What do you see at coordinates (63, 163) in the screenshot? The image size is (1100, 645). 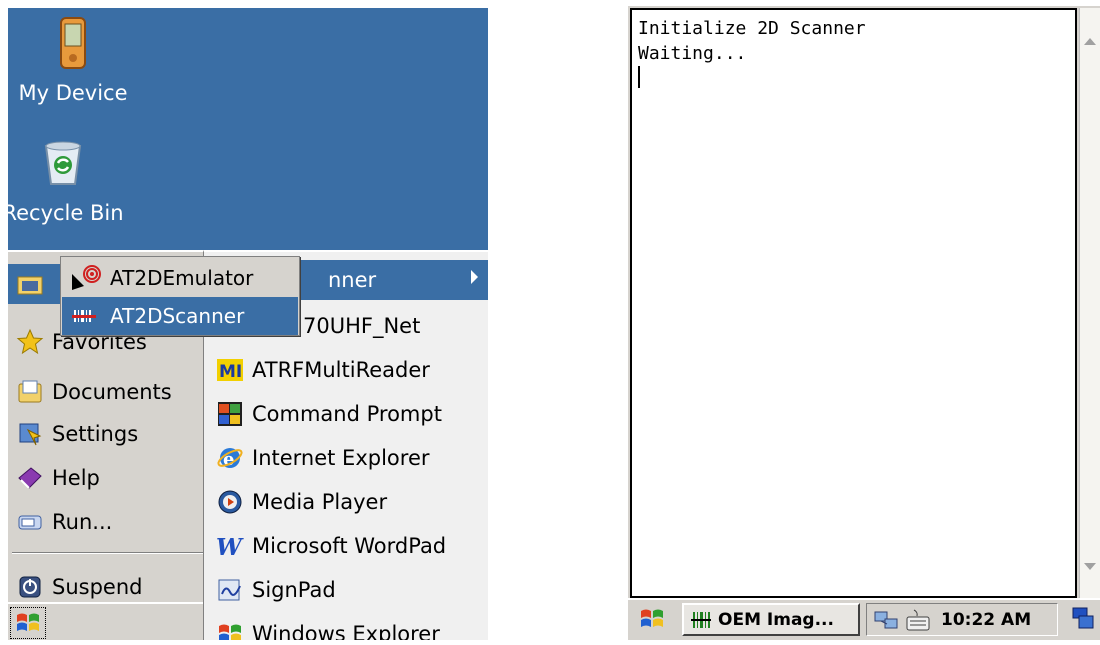 I see `recycle-bin-icon` at bounding box center [63, 163].